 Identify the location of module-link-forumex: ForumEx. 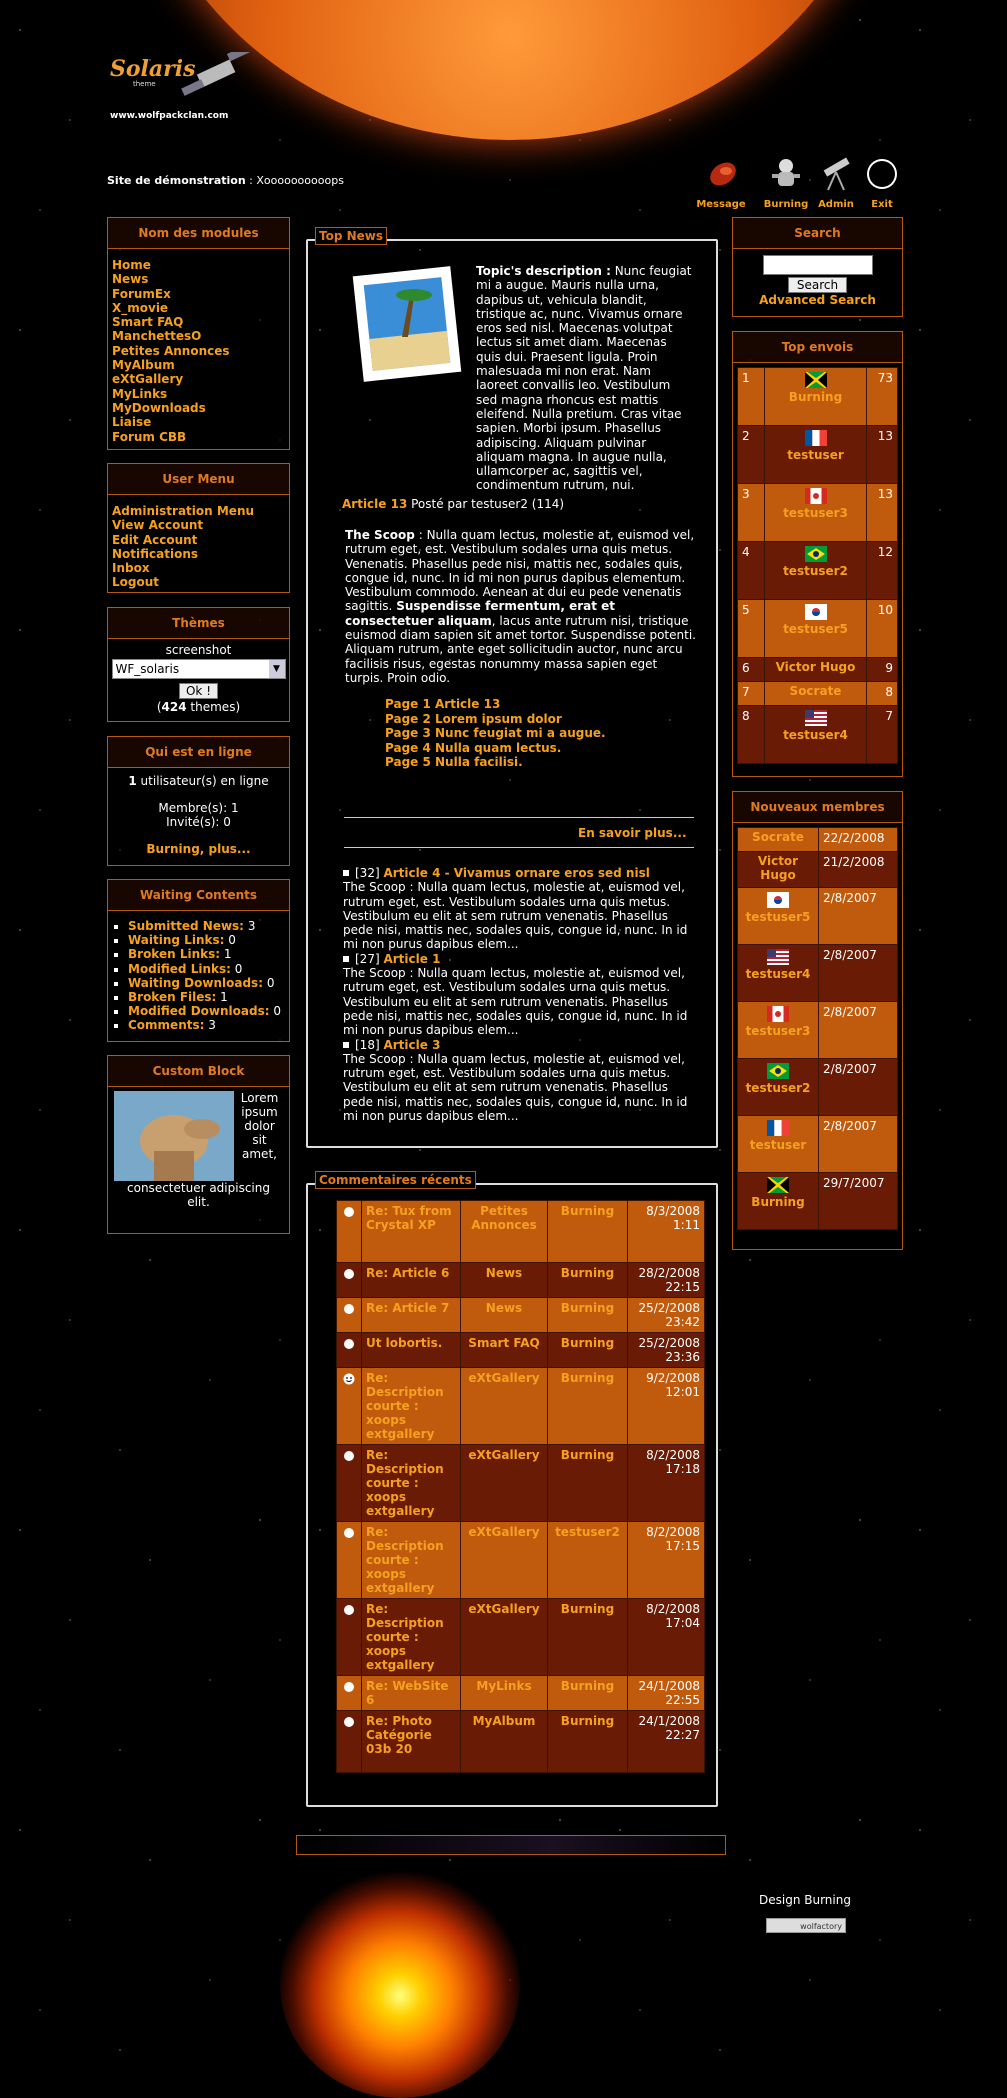
(198, 294).